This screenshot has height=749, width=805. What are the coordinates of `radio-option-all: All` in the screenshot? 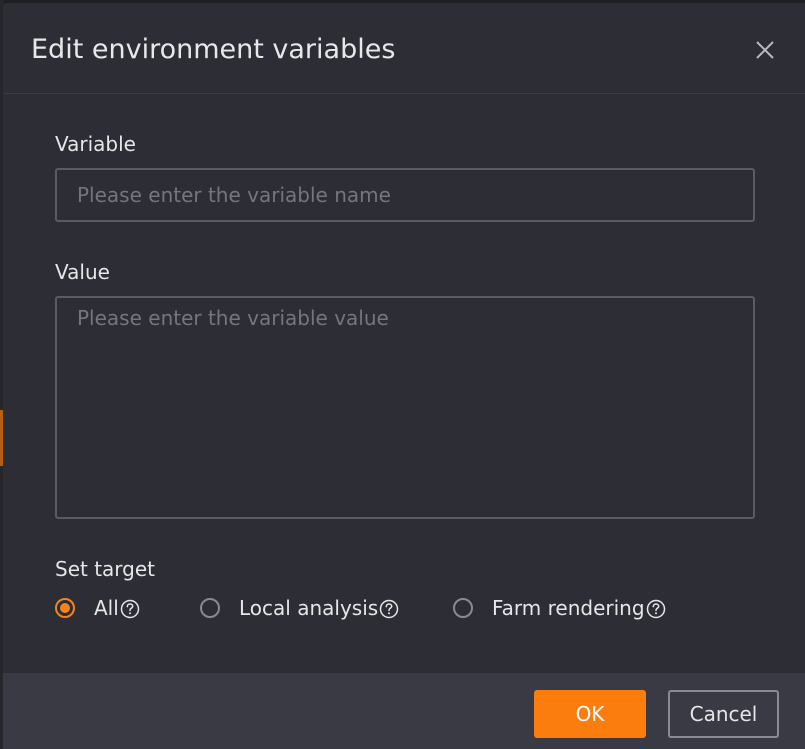 It's located at (97, 608).